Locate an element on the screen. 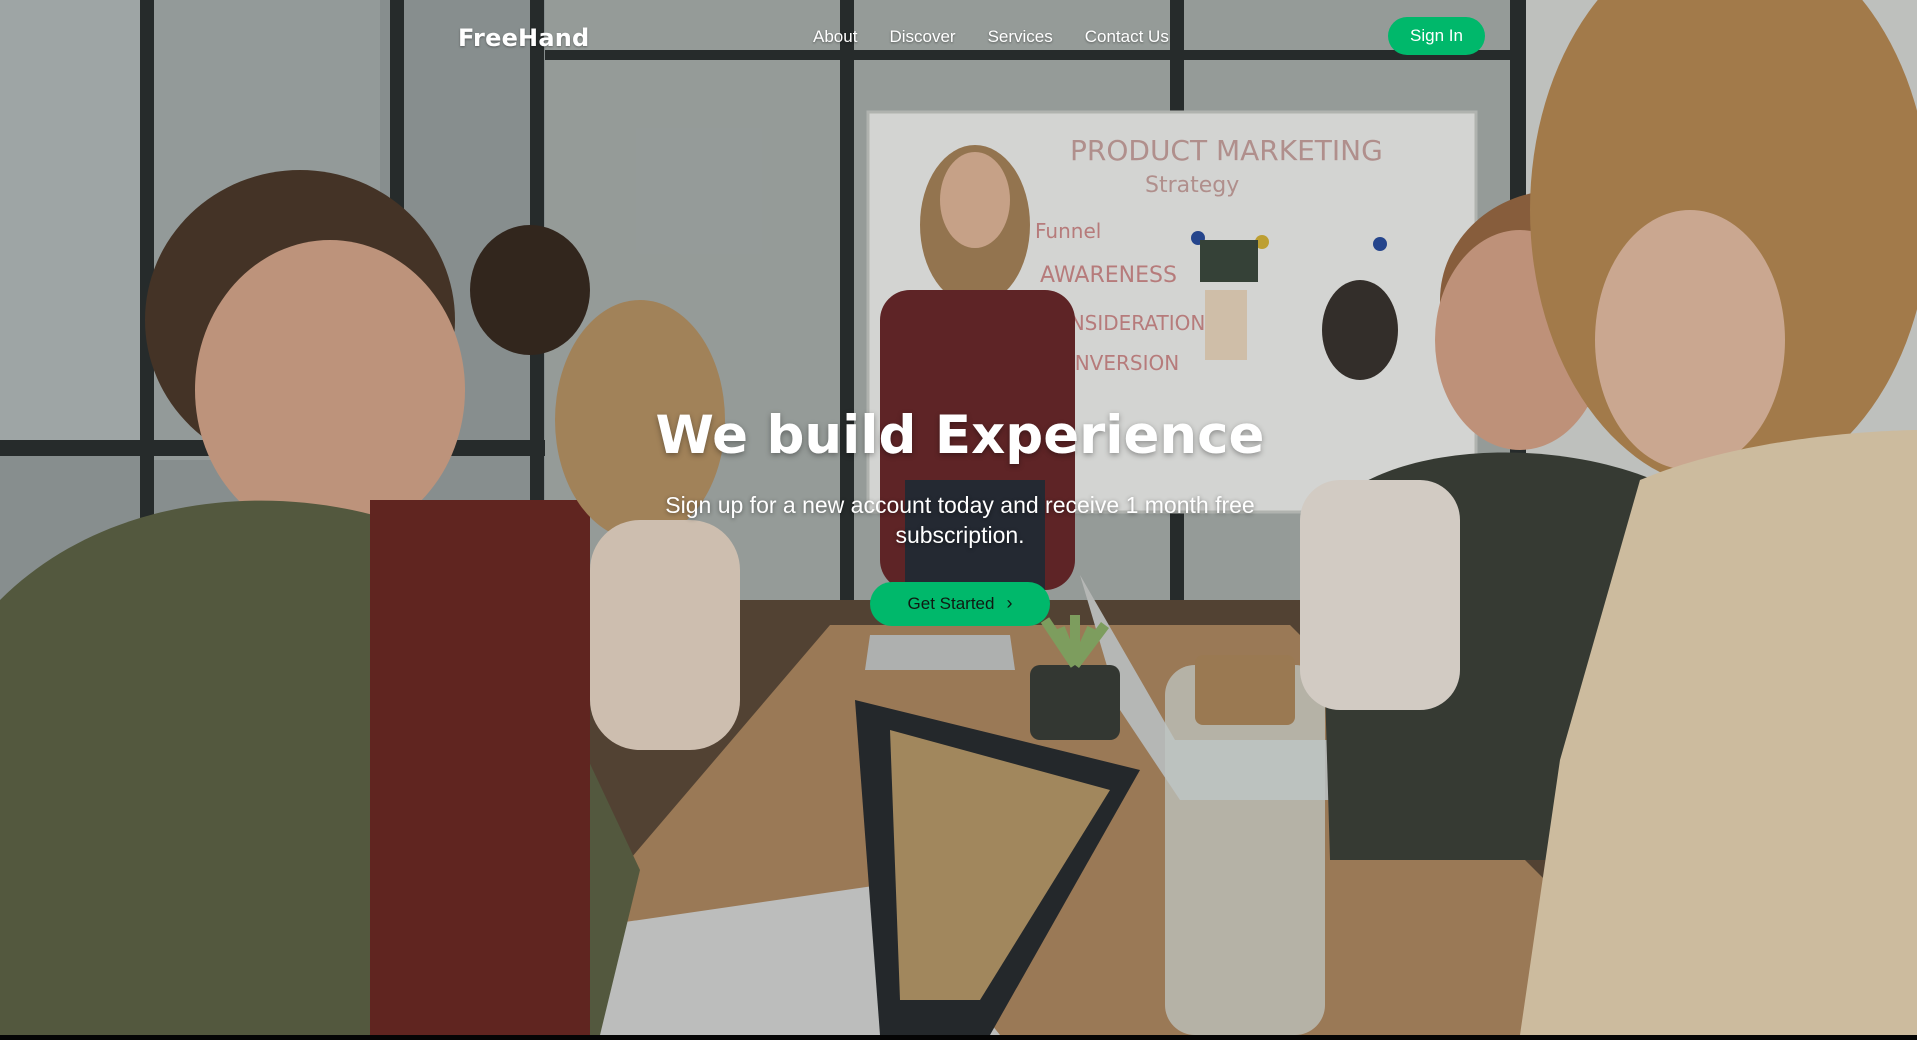  brand-logo: FreeHand is located at coordinates (523, 38).